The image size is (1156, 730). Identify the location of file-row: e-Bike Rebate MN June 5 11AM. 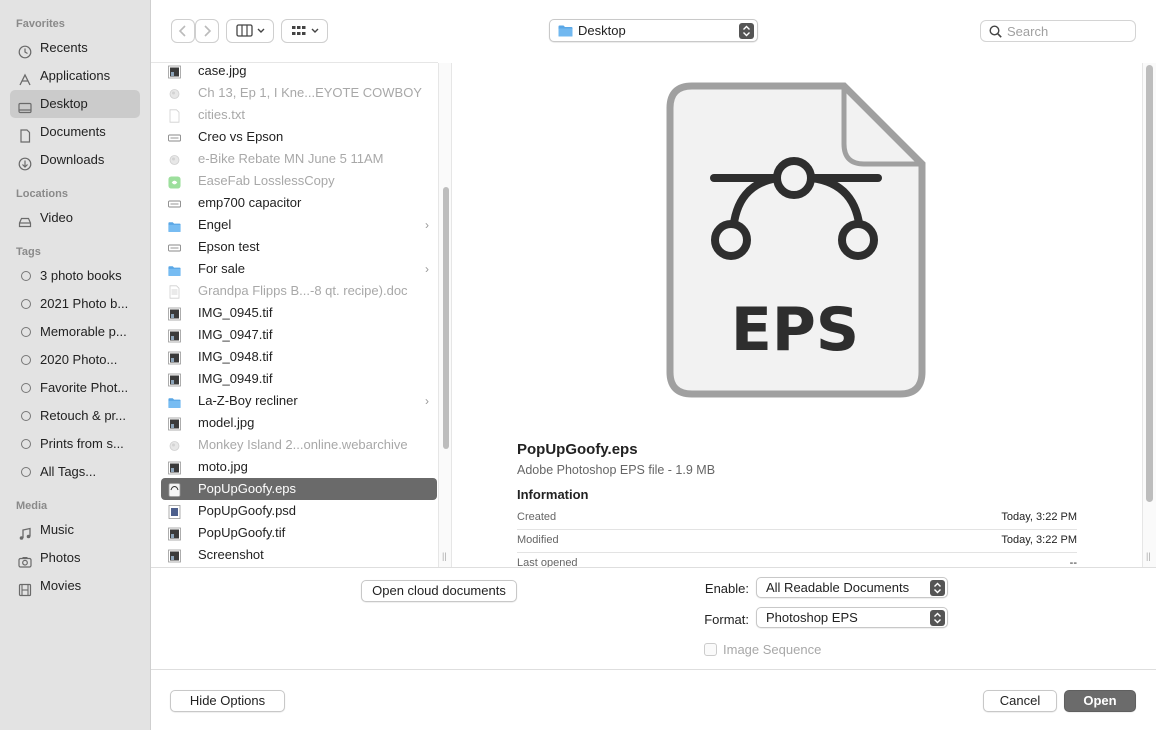
(299, 159).